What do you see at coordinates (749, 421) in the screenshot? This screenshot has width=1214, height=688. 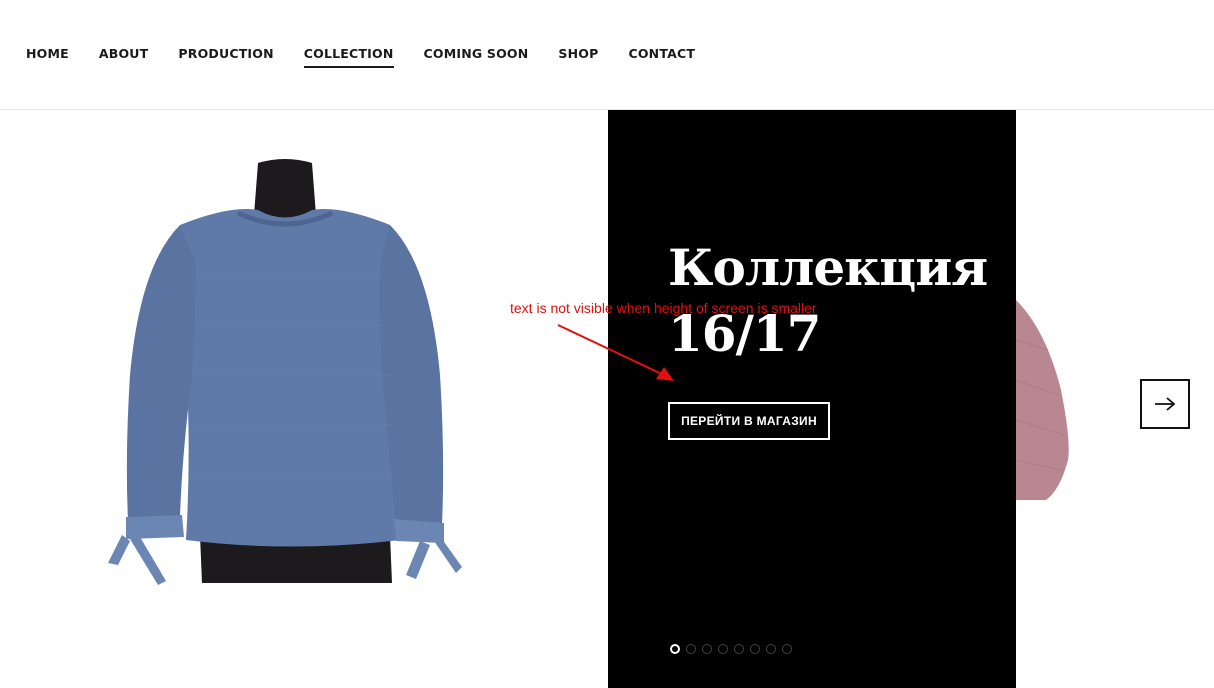 I see `go-to-shop-button: ПЕРЕЙТИ В МАГАЗИН` at bounding box center [749, 421].